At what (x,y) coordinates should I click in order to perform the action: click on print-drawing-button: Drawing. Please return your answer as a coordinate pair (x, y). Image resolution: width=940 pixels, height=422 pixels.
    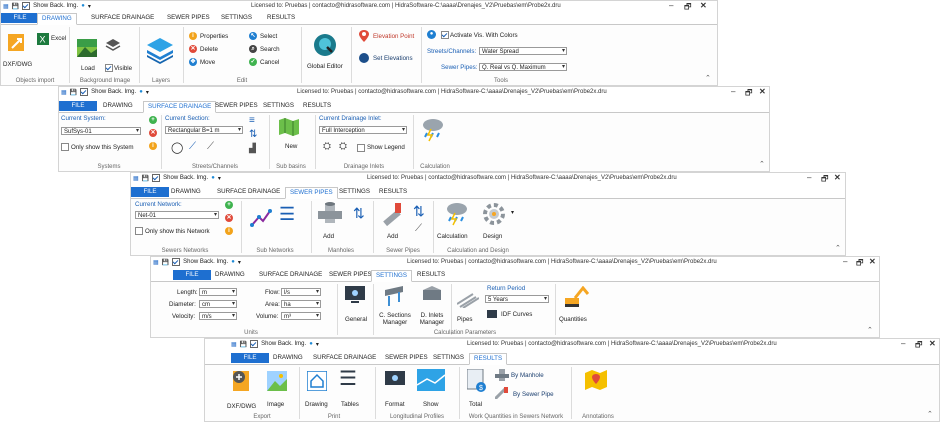
    Looking at the image, I should click on (316, 404).